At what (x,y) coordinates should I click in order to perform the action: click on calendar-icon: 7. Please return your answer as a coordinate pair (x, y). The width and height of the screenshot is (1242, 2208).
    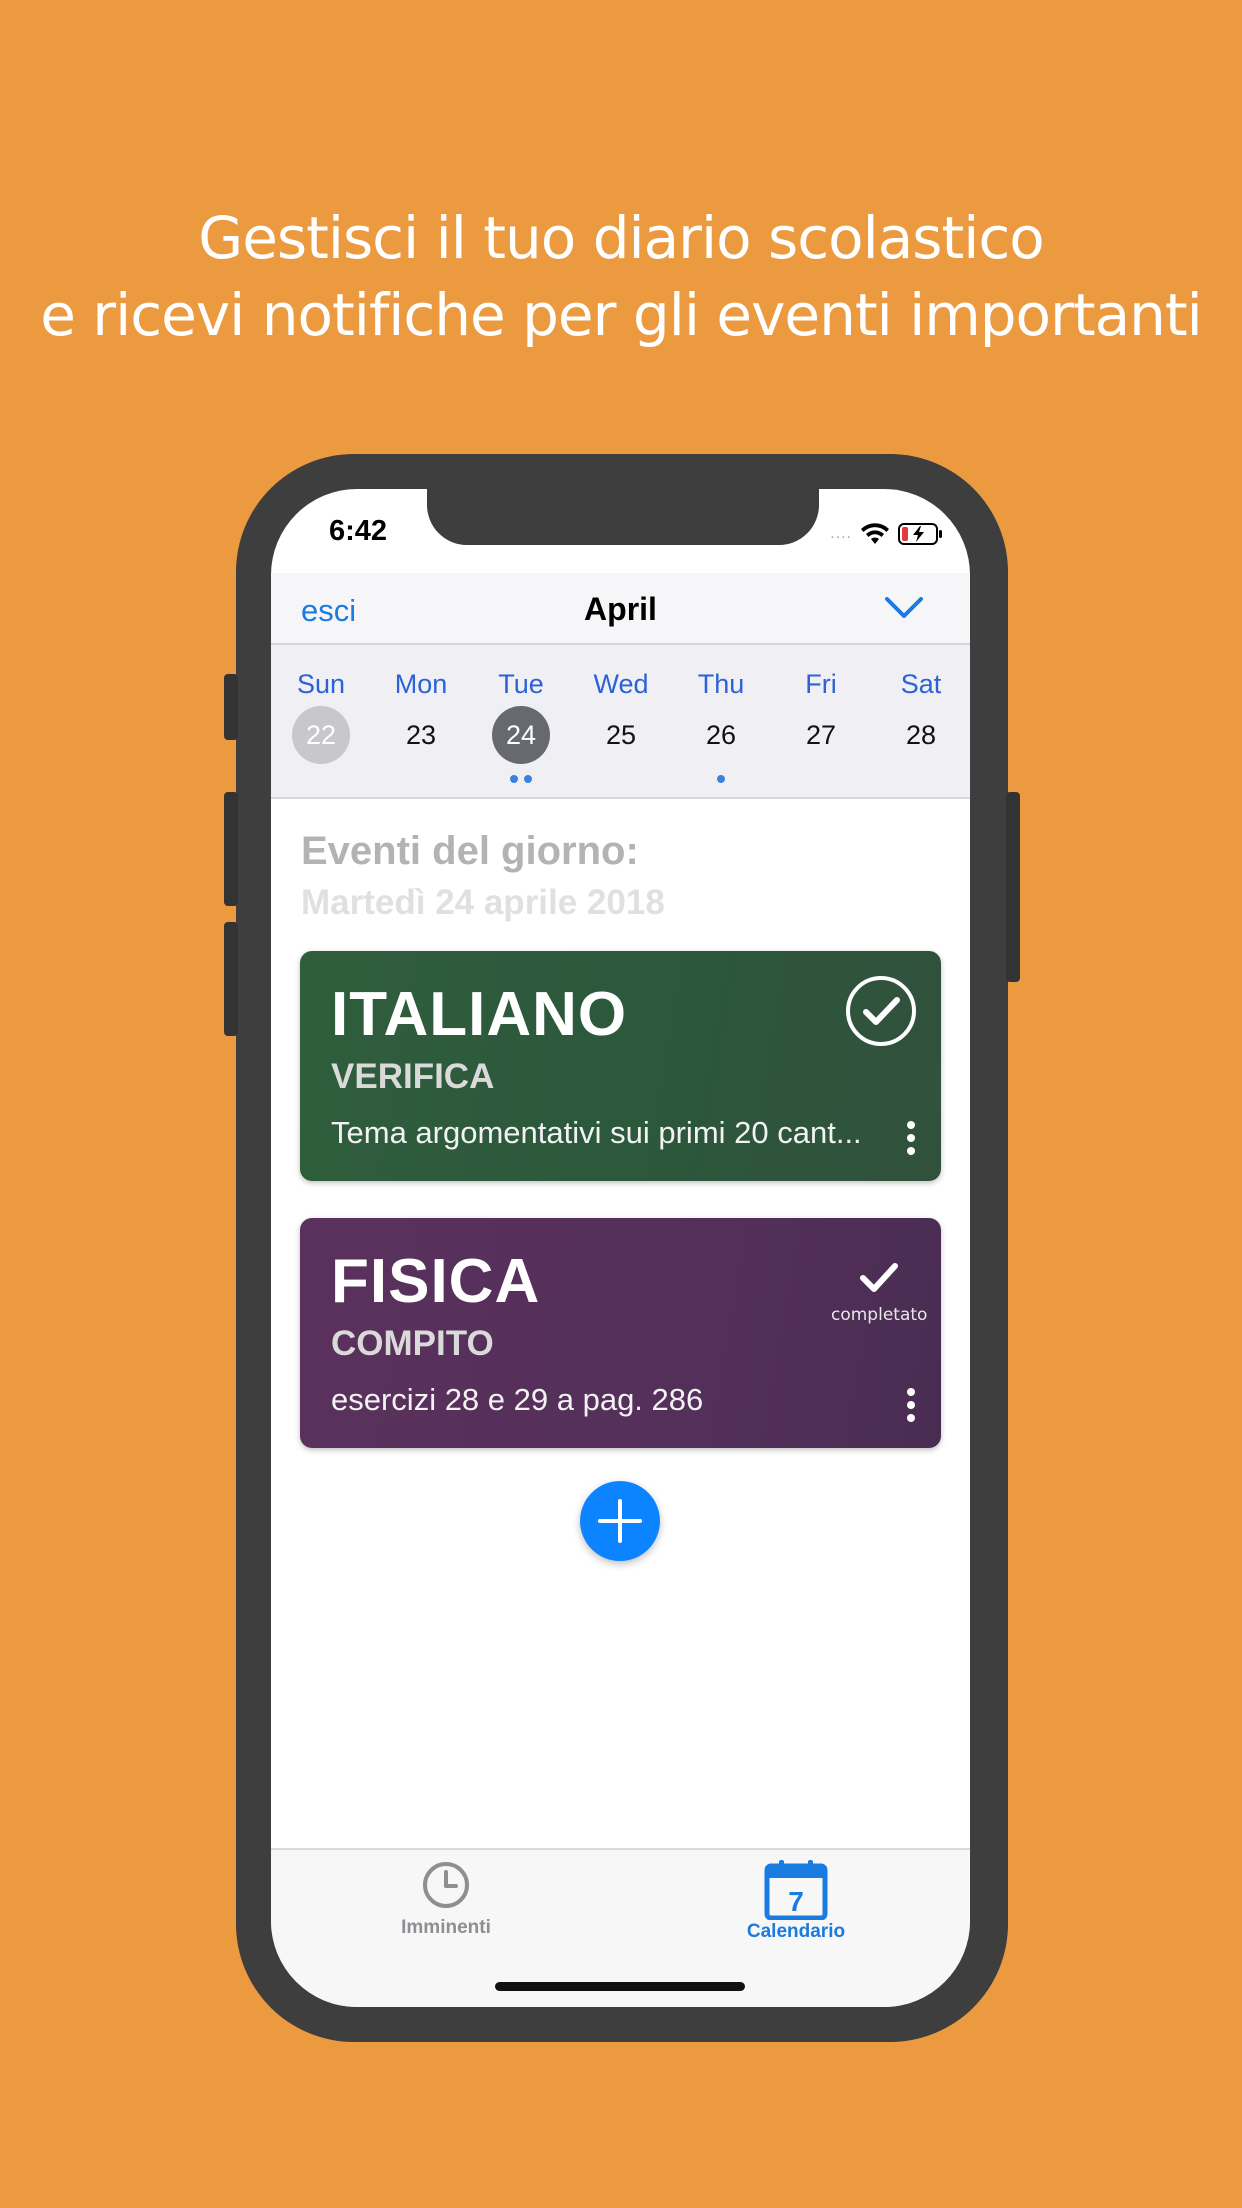
    Looking at the image, I should click on (796, 1890).